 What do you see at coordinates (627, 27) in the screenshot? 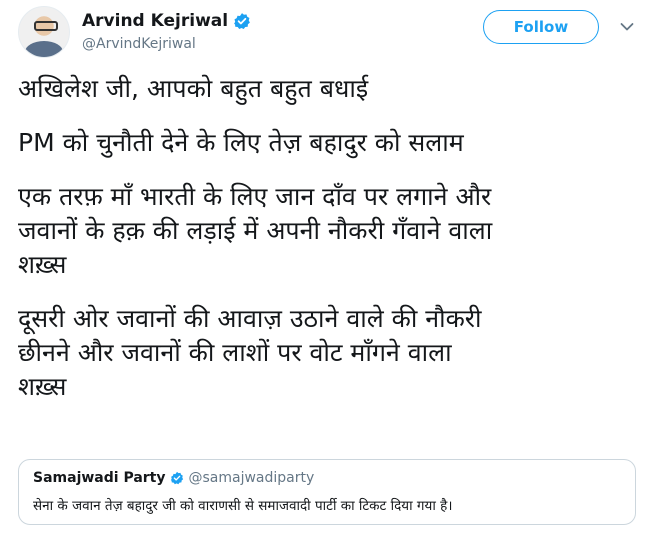
I see `chevron-down-icon` at bounding box center [627, 27].